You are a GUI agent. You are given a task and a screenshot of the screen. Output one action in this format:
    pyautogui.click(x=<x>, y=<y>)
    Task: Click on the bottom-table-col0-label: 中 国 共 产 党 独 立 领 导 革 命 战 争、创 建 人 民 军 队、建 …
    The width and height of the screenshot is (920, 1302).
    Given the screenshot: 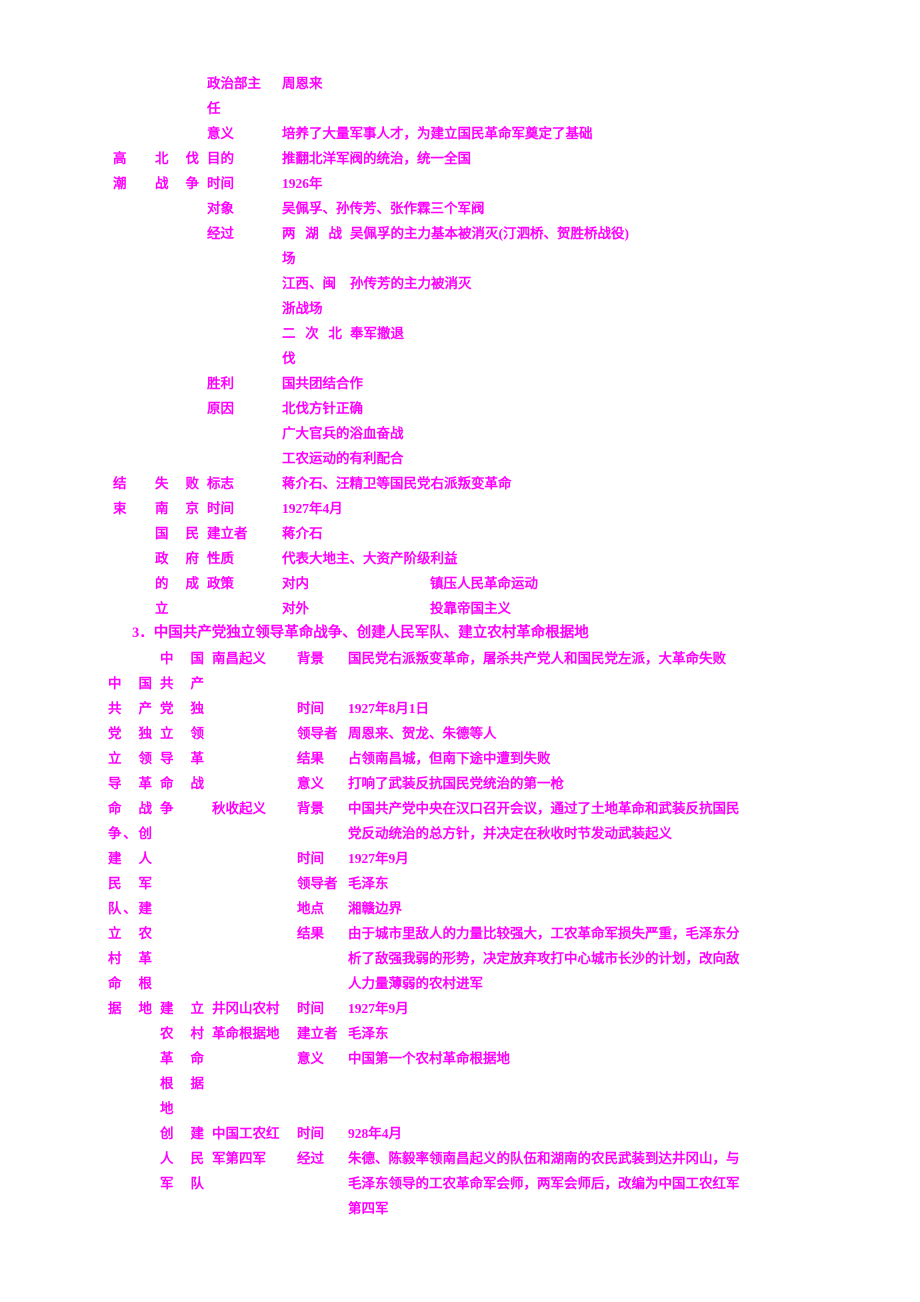 What is the action you would take?
    pyautogui.click(x=130, y=846)
    